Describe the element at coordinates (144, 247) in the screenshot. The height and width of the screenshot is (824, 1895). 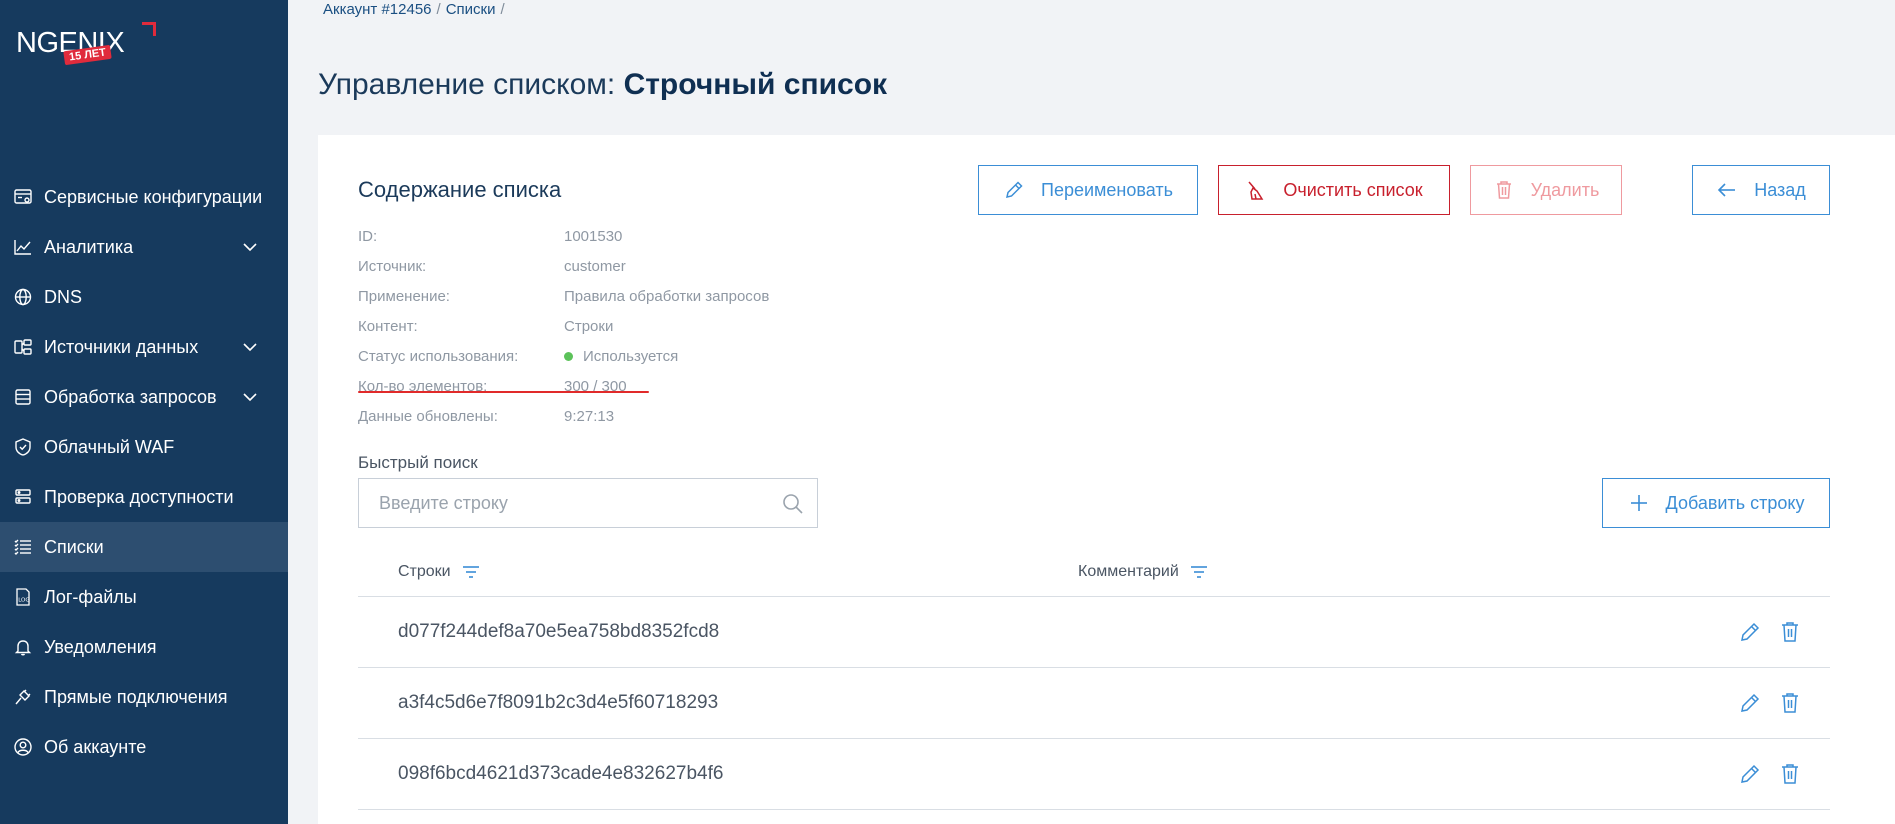
I see `sidebar-item-analytics: Аналитика` at that location.